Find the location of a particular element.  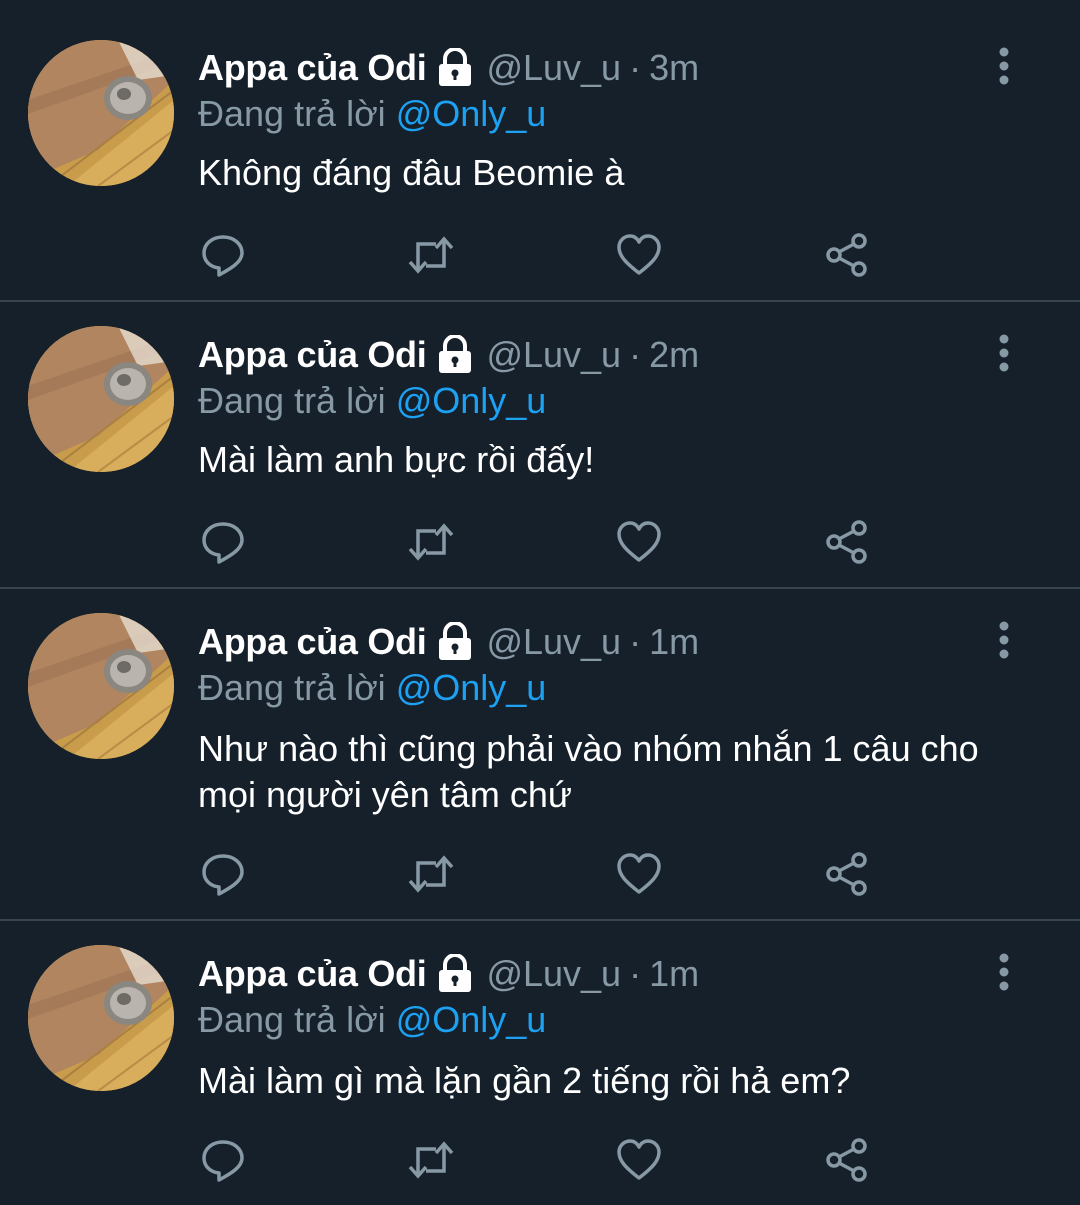

tweet-text: Không đáng đâu Beomie à is located at coordinates (411, 172).